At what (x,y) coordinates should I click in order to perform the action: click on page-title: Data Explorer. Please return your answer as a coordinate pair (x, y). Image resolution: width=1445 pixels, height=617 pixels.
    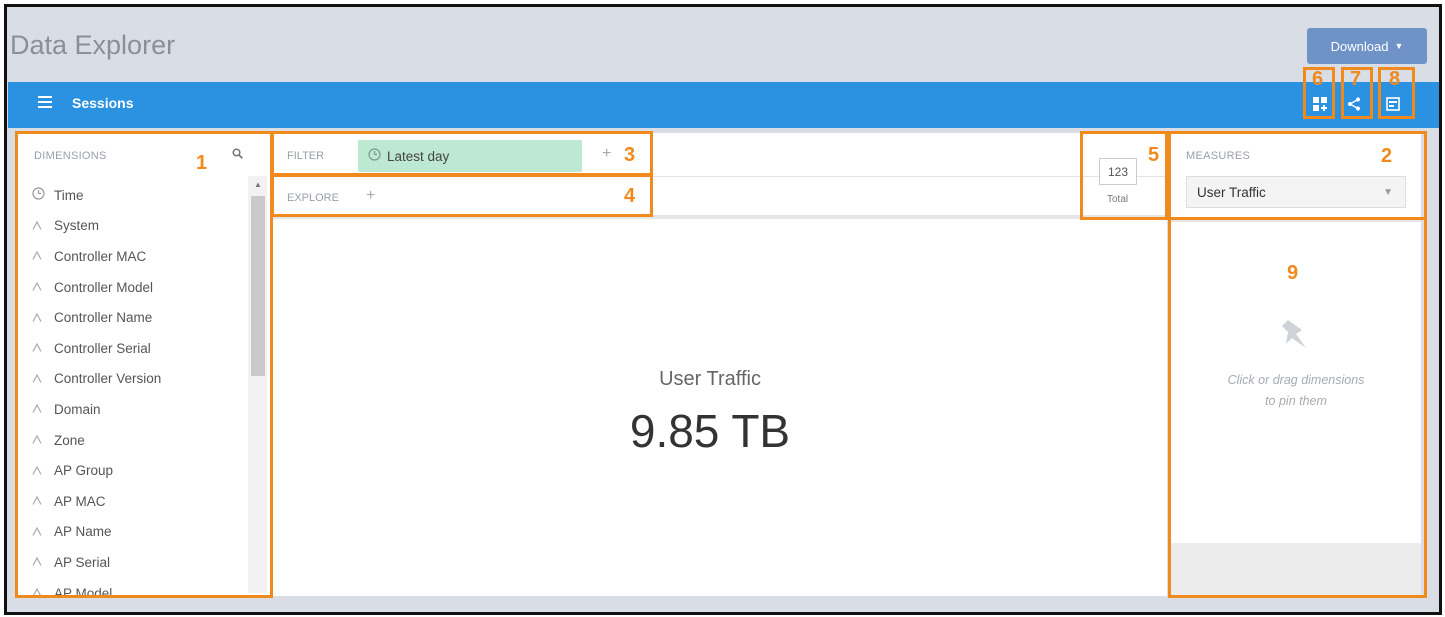
    Looking at the image, I should click on (93, 45).